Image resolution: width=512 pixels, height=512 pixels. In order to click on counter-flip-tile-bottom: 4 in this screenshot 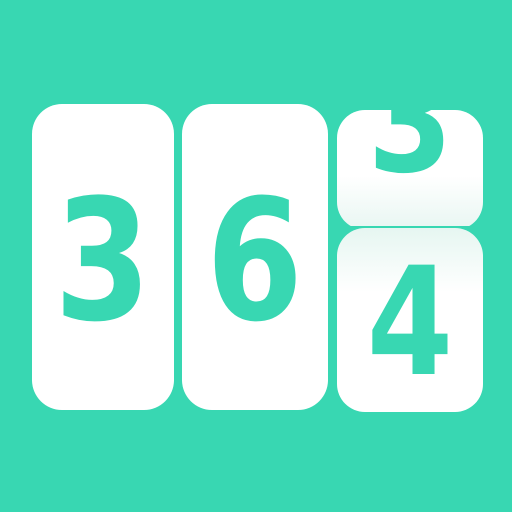, I will do `click(410, 320)`.